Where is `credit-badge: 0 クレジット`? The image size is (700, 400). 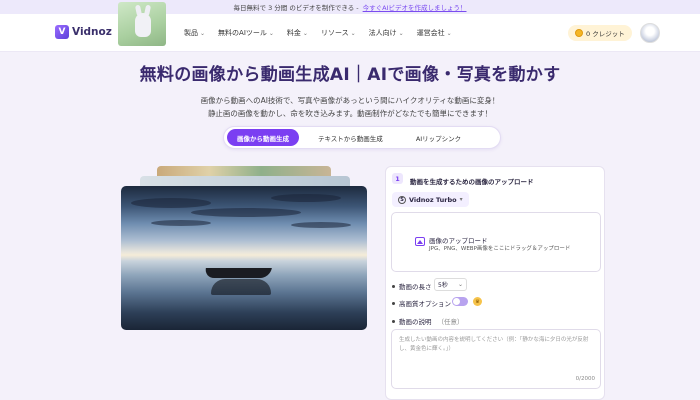
credit-badge: 0 クレジット is located at coordinates (600, 33).